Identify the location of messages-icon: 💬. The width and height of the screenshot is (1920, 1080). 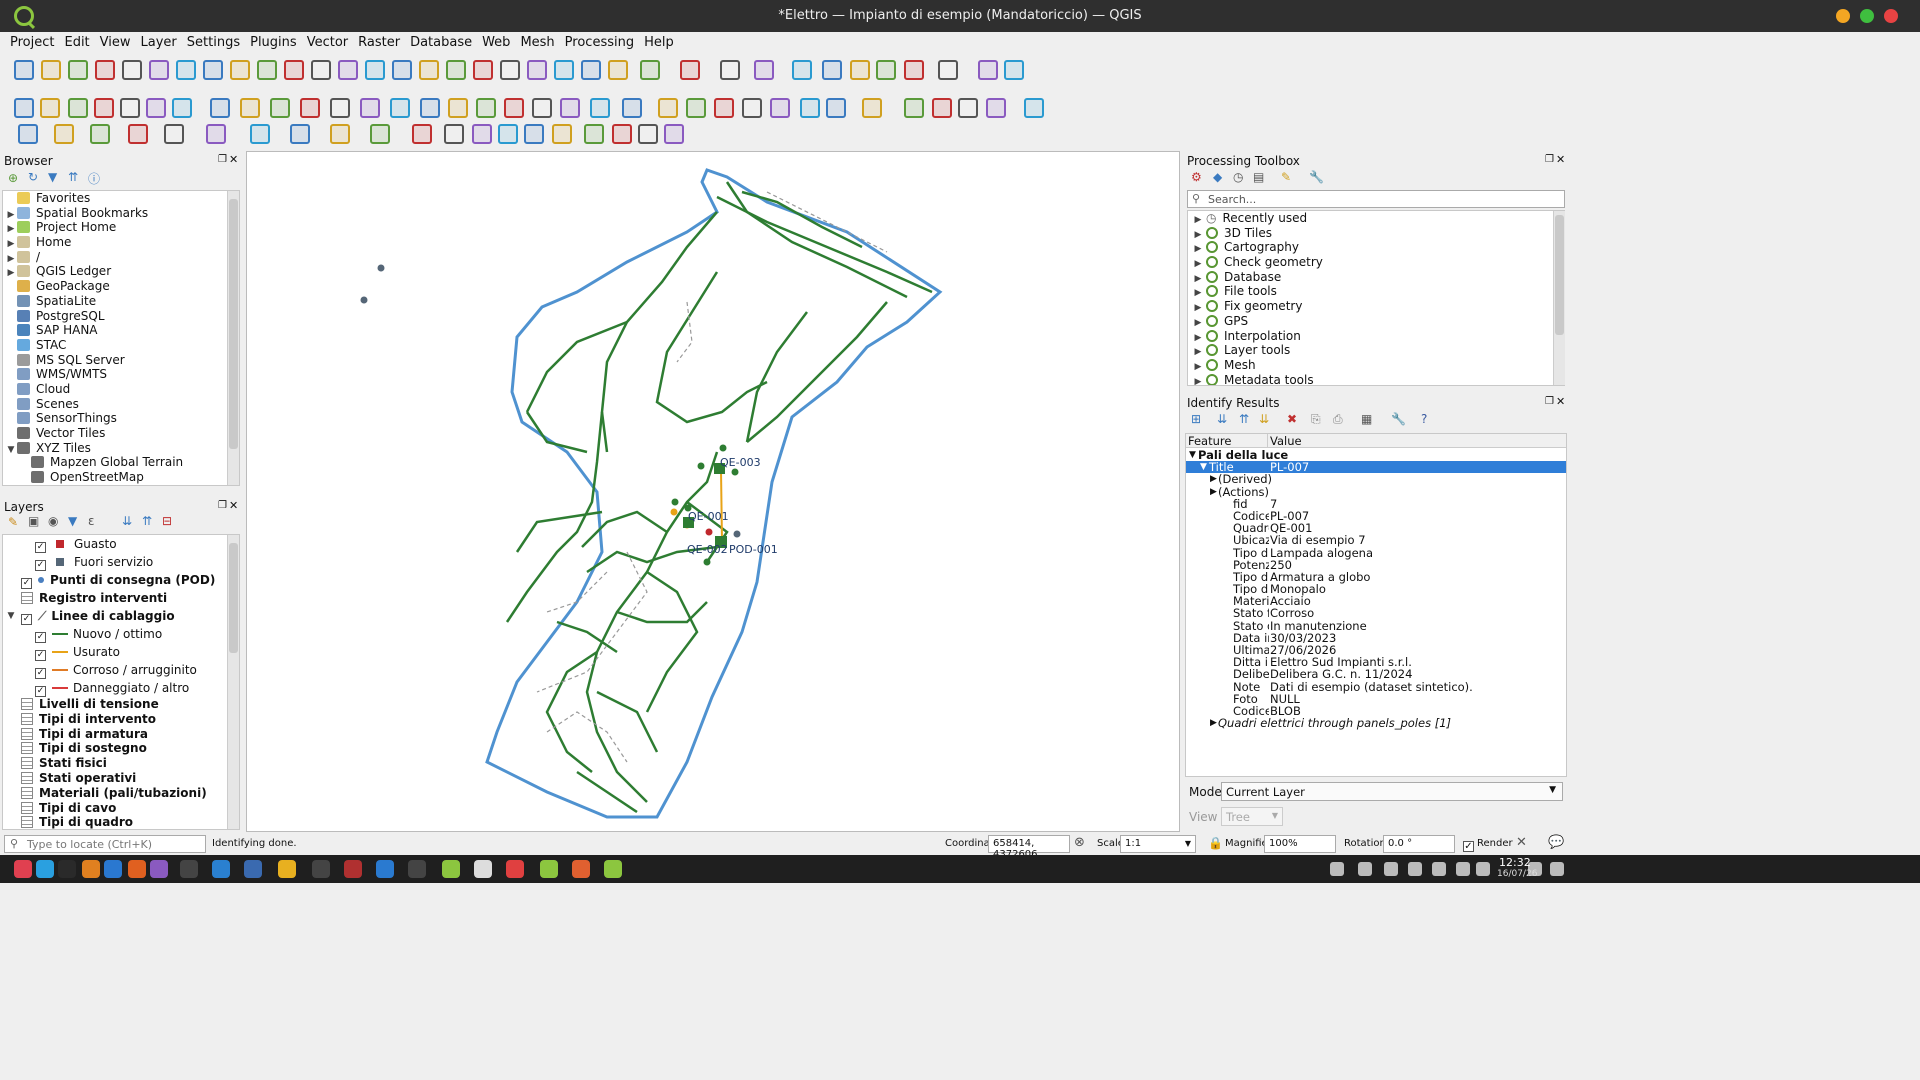
(1556, 842).